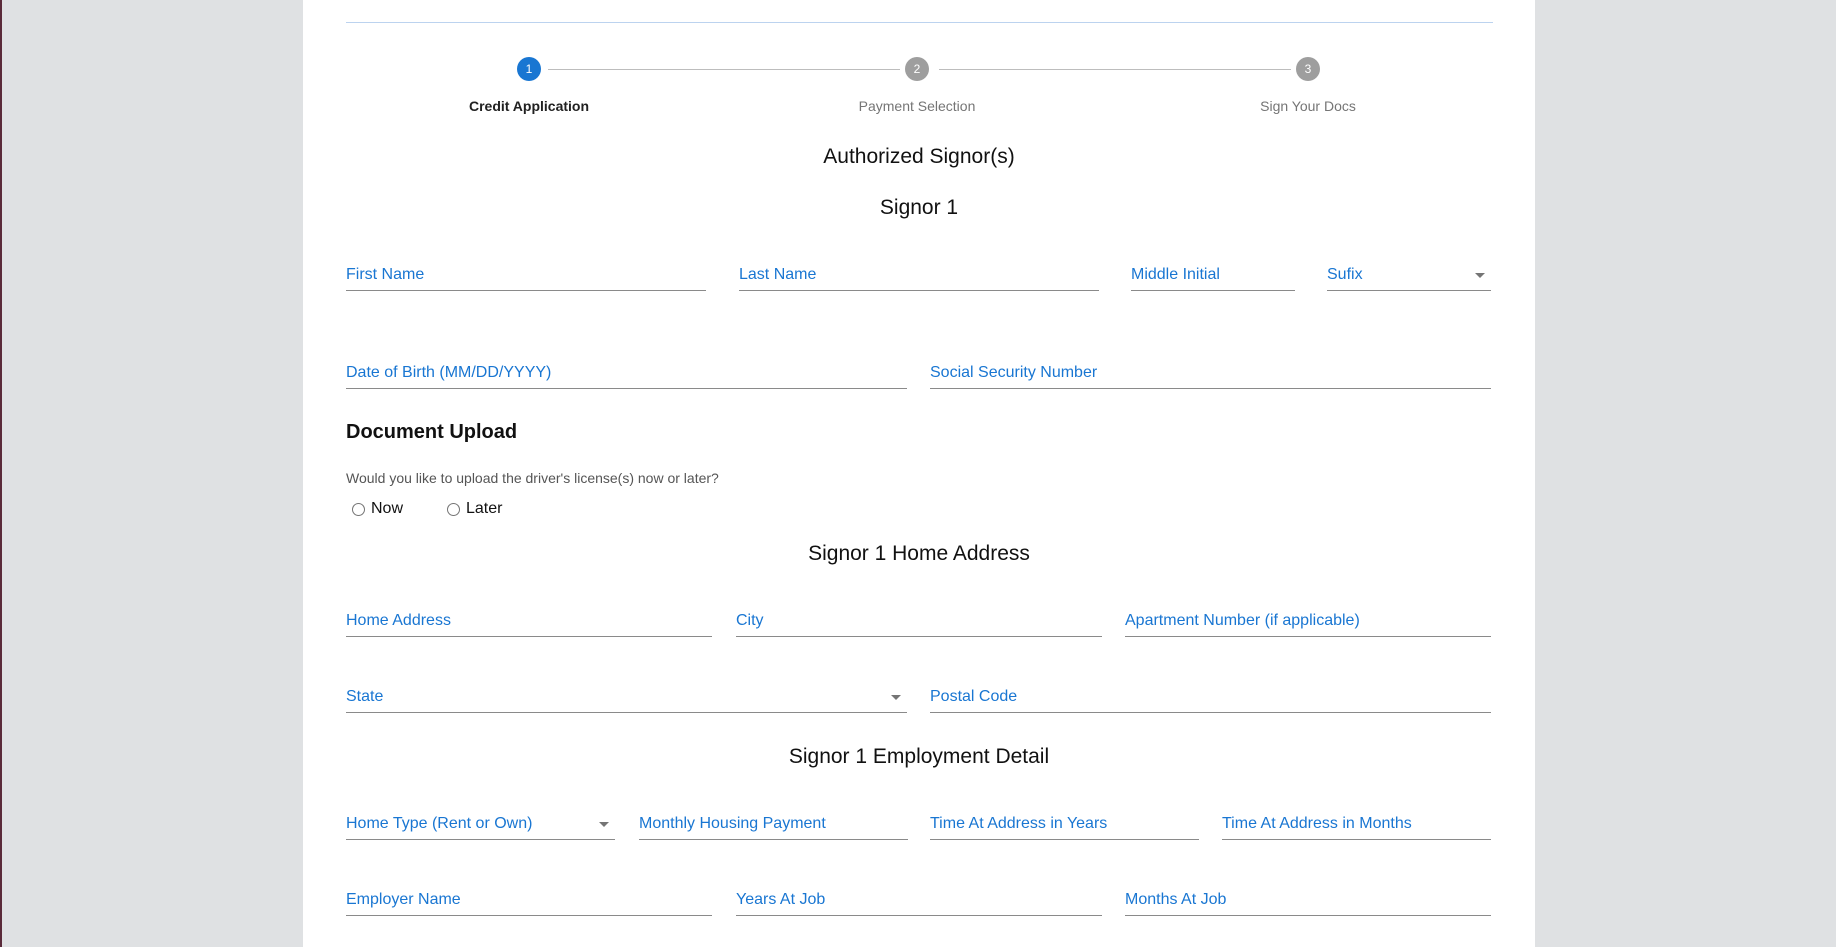 This screenshot has width=1836, height=947. I want to click on radio-now-button, so click(358, 509).